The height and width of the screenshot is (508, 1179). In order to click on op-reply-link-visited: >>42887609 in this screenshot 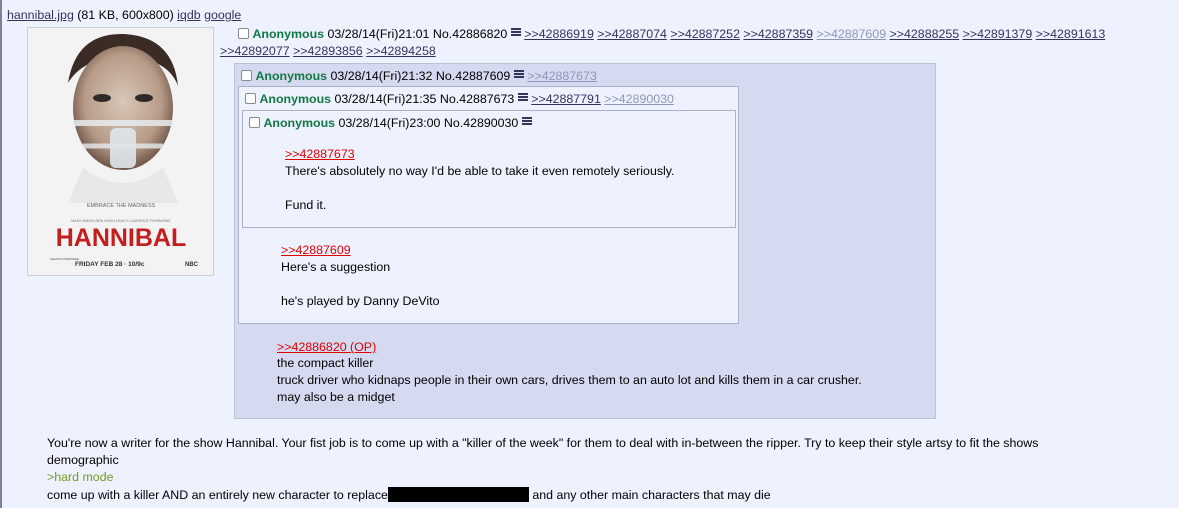, I will do `click(851, 34)`.